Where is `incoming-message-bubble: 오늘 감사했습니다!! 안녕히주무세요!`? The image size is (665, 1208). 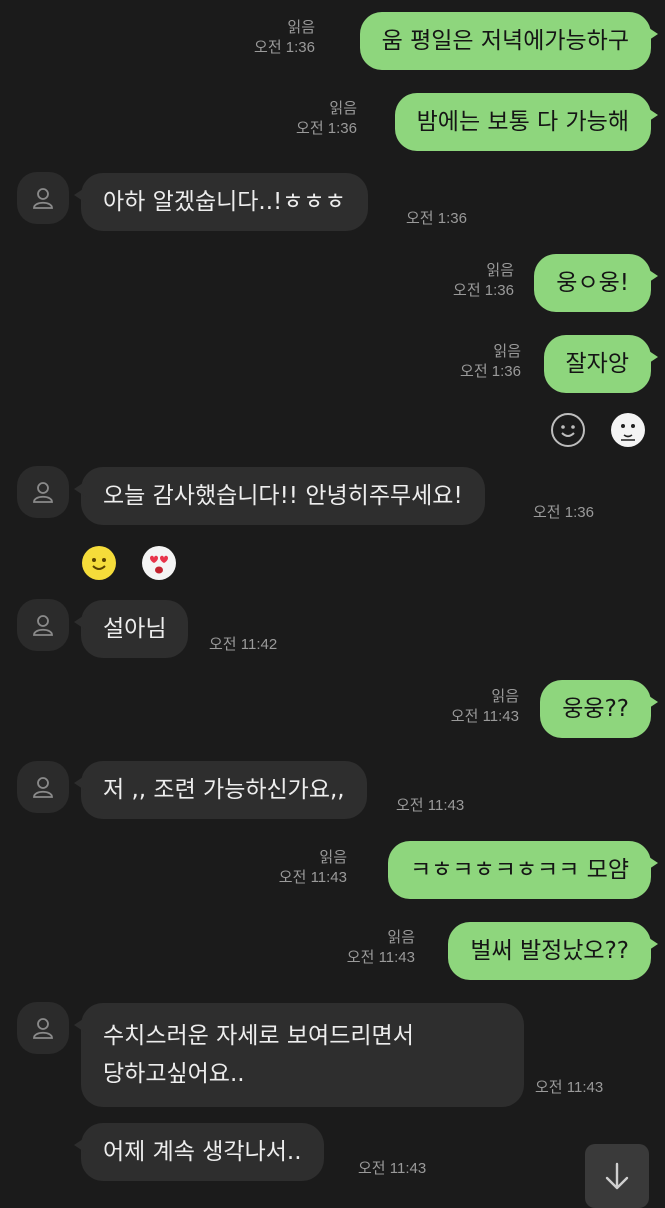
incoming-message-bubble: 오늘 감사했습니다!! 안녕히주무세요! is located at coordinates (279, 496).